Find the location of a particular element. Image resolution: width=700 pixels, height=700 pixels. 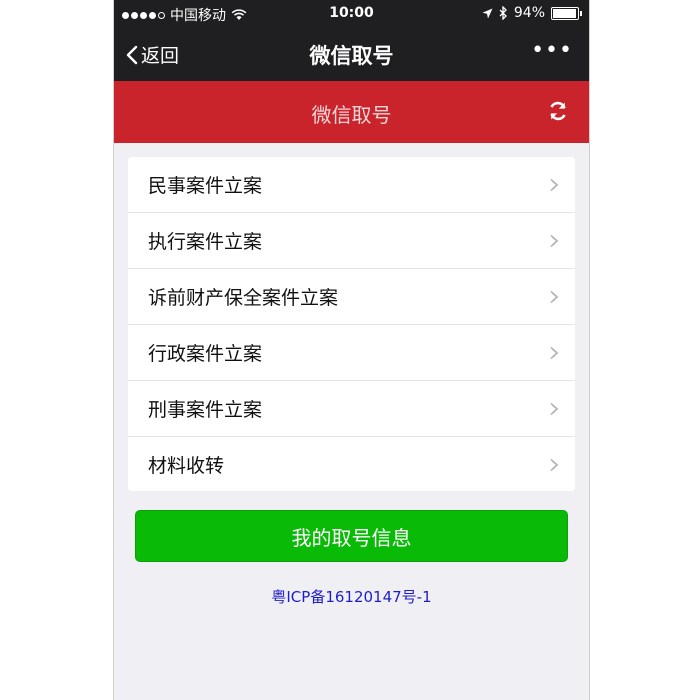

list-item: 诉前财产保全案件立案 is located at coordinates (351, 297).